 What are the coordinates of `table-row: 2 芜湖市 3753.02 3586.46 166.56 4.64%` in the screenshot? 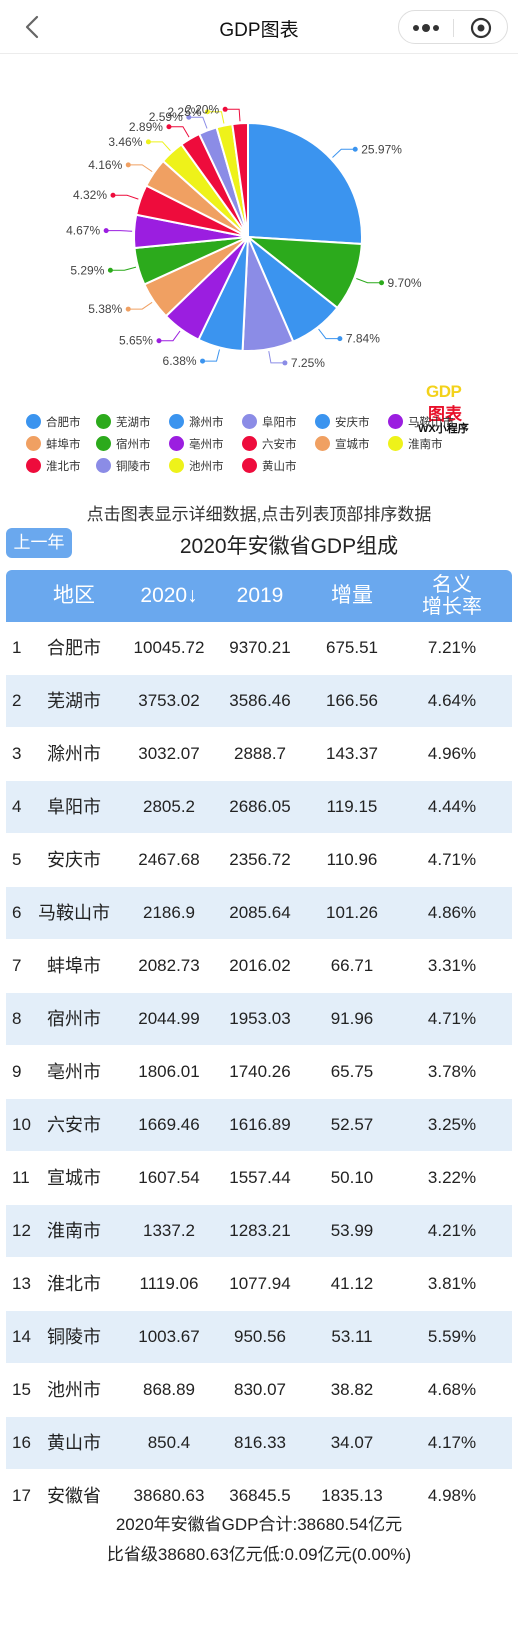 It's located at (259, 701).